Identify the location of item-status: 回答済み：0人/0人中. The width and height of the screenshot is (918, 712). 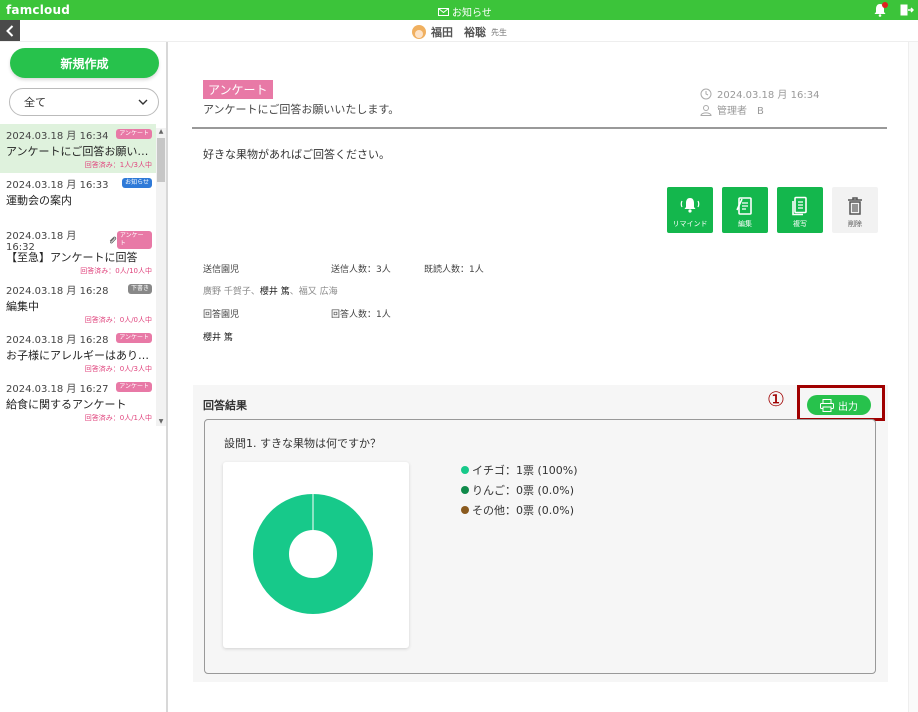
(118, 320).